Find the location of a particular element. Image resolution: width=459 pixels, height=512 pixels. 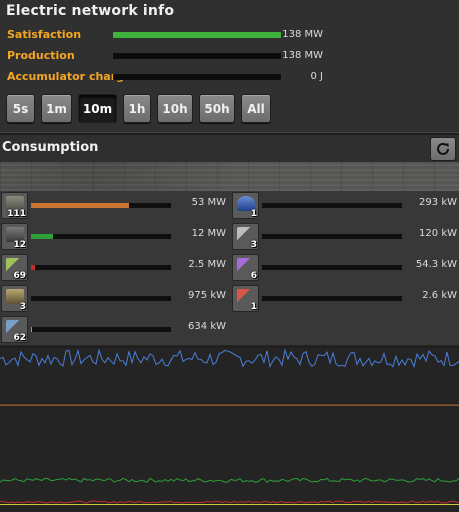

refresh-button is located at coordinates (443, 149).